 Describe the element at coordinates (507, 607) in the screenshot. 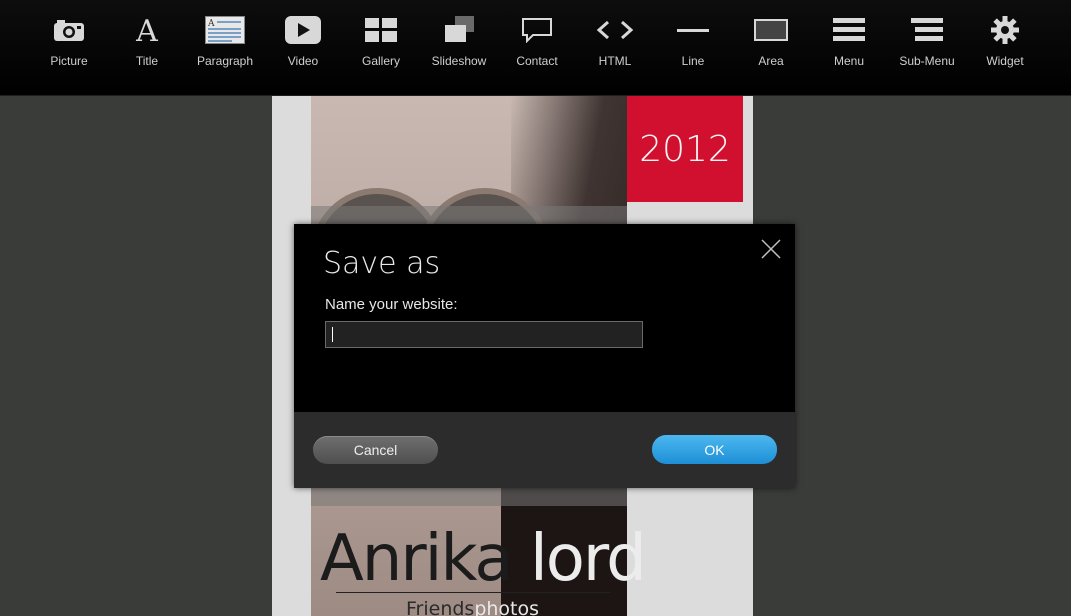

I see `subtitle-photos: photos` at that location.